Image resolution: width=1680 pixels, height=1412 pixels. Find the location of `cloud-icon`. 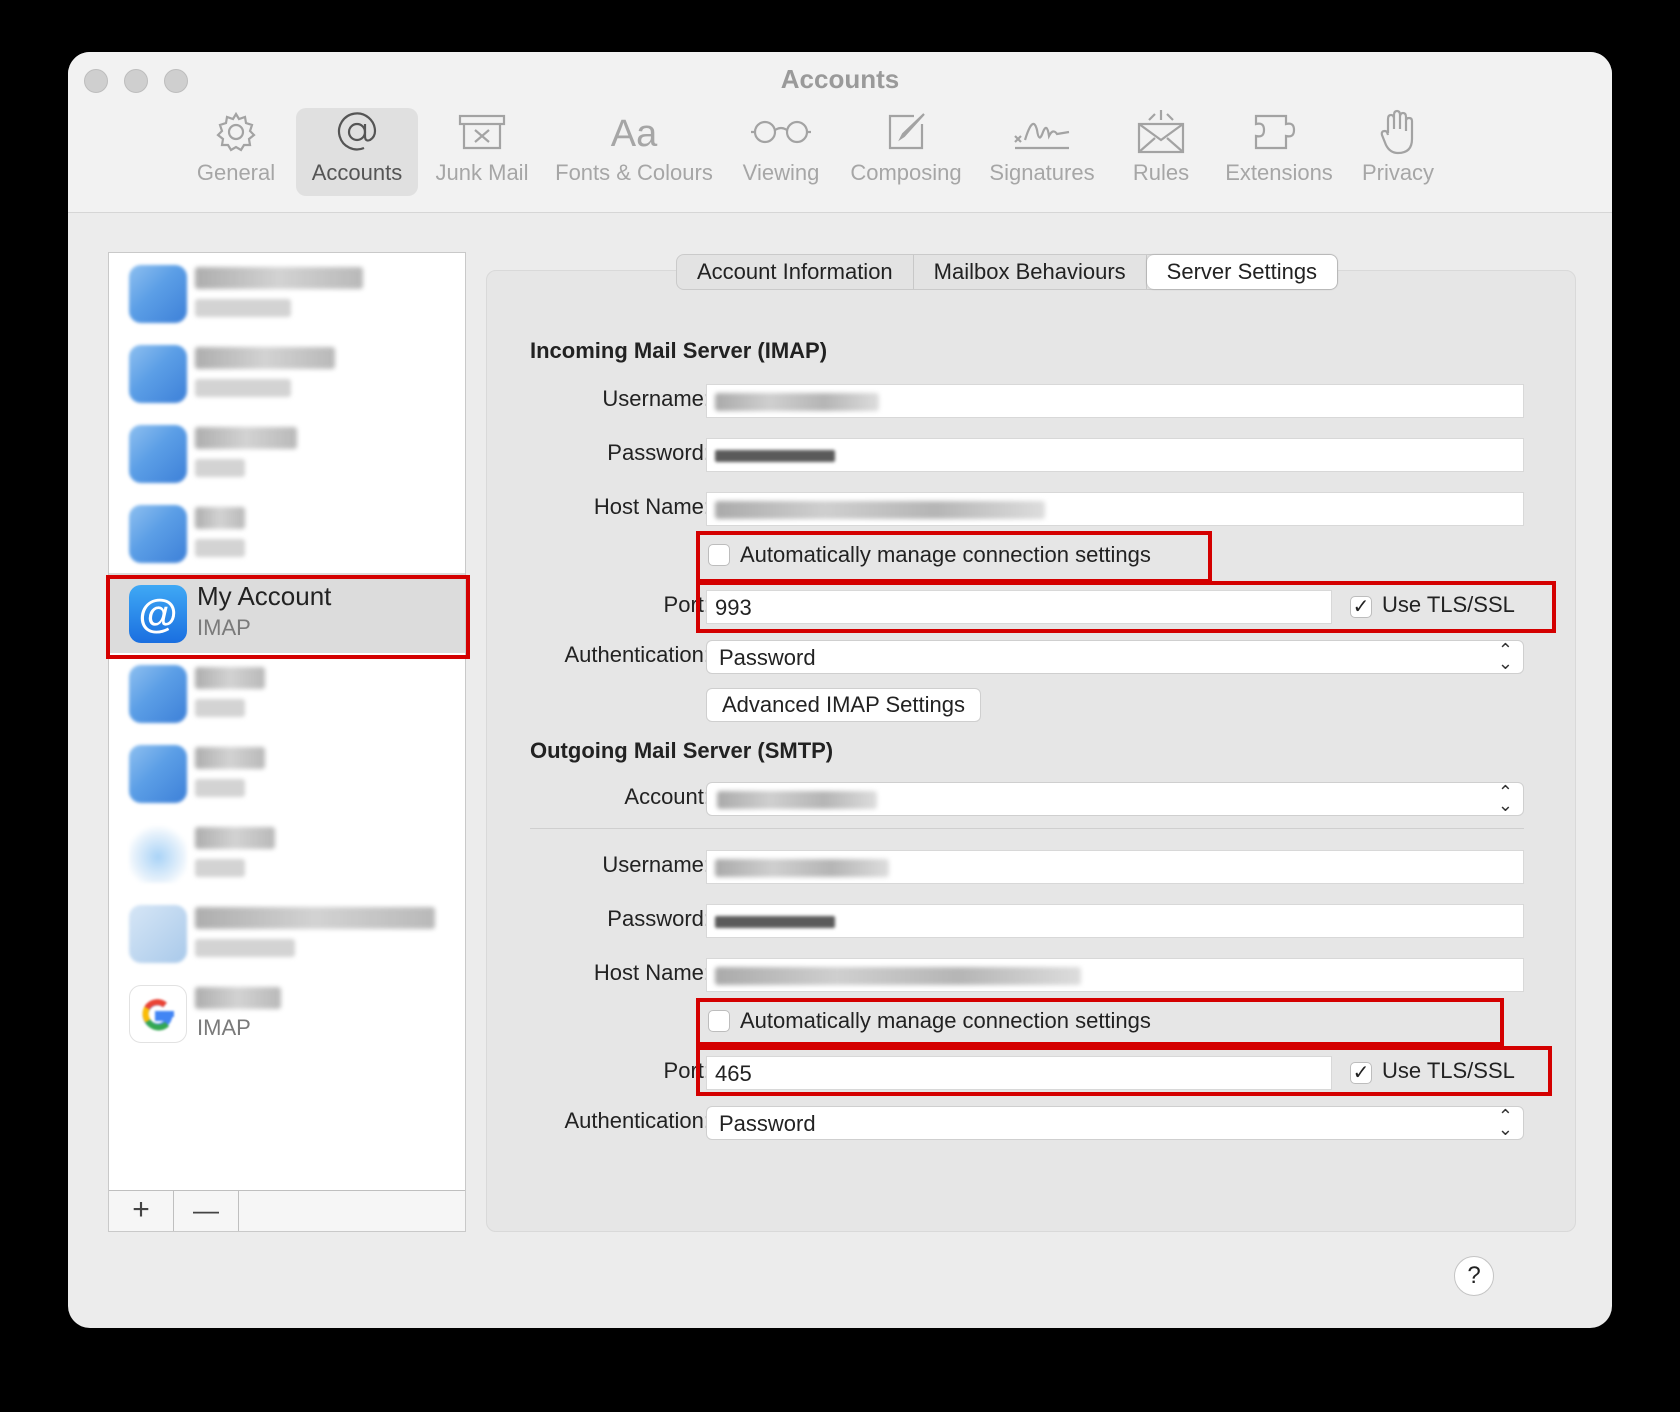

cloud-icon is located at coordinates (158, 854).